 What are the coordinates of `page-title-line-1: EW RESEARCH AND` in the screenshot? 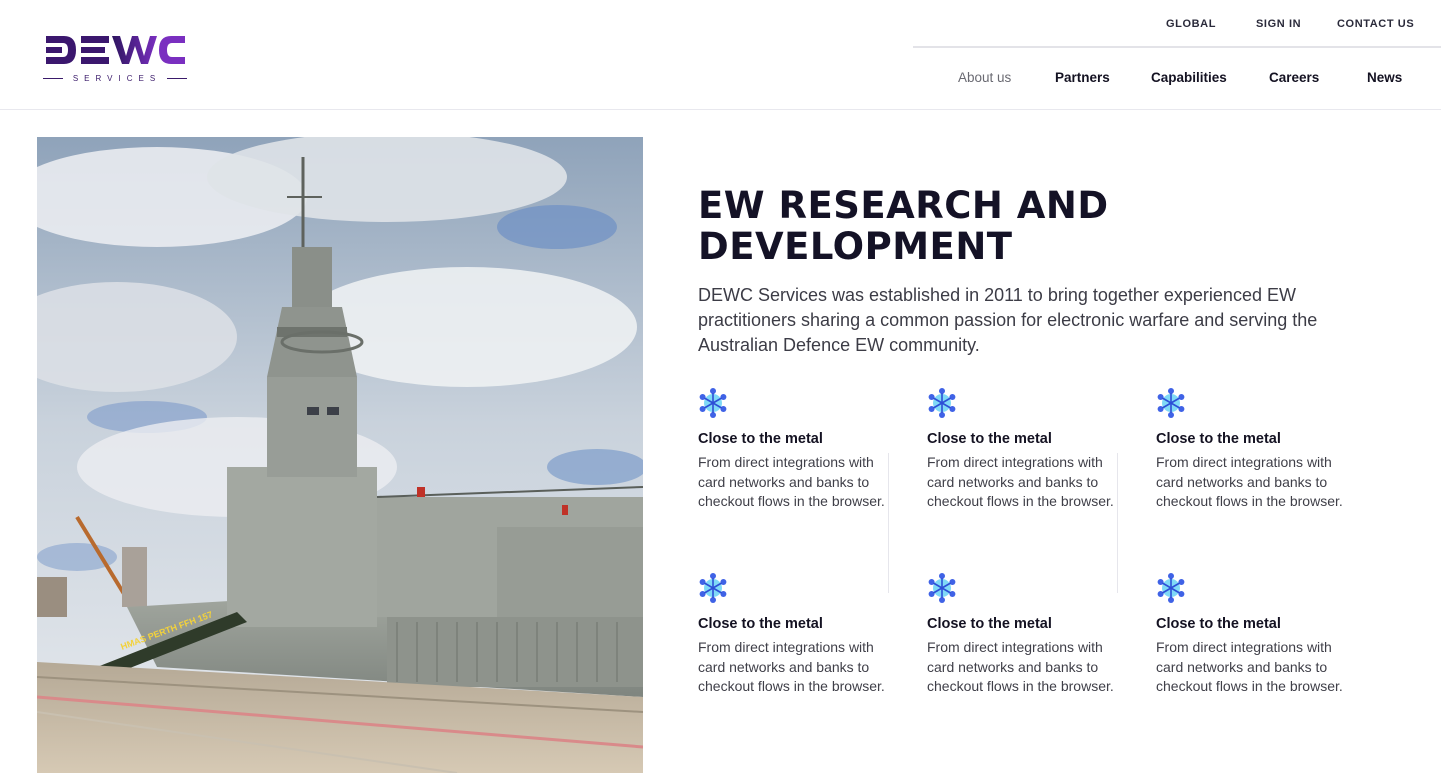 It's located at (903, 205).